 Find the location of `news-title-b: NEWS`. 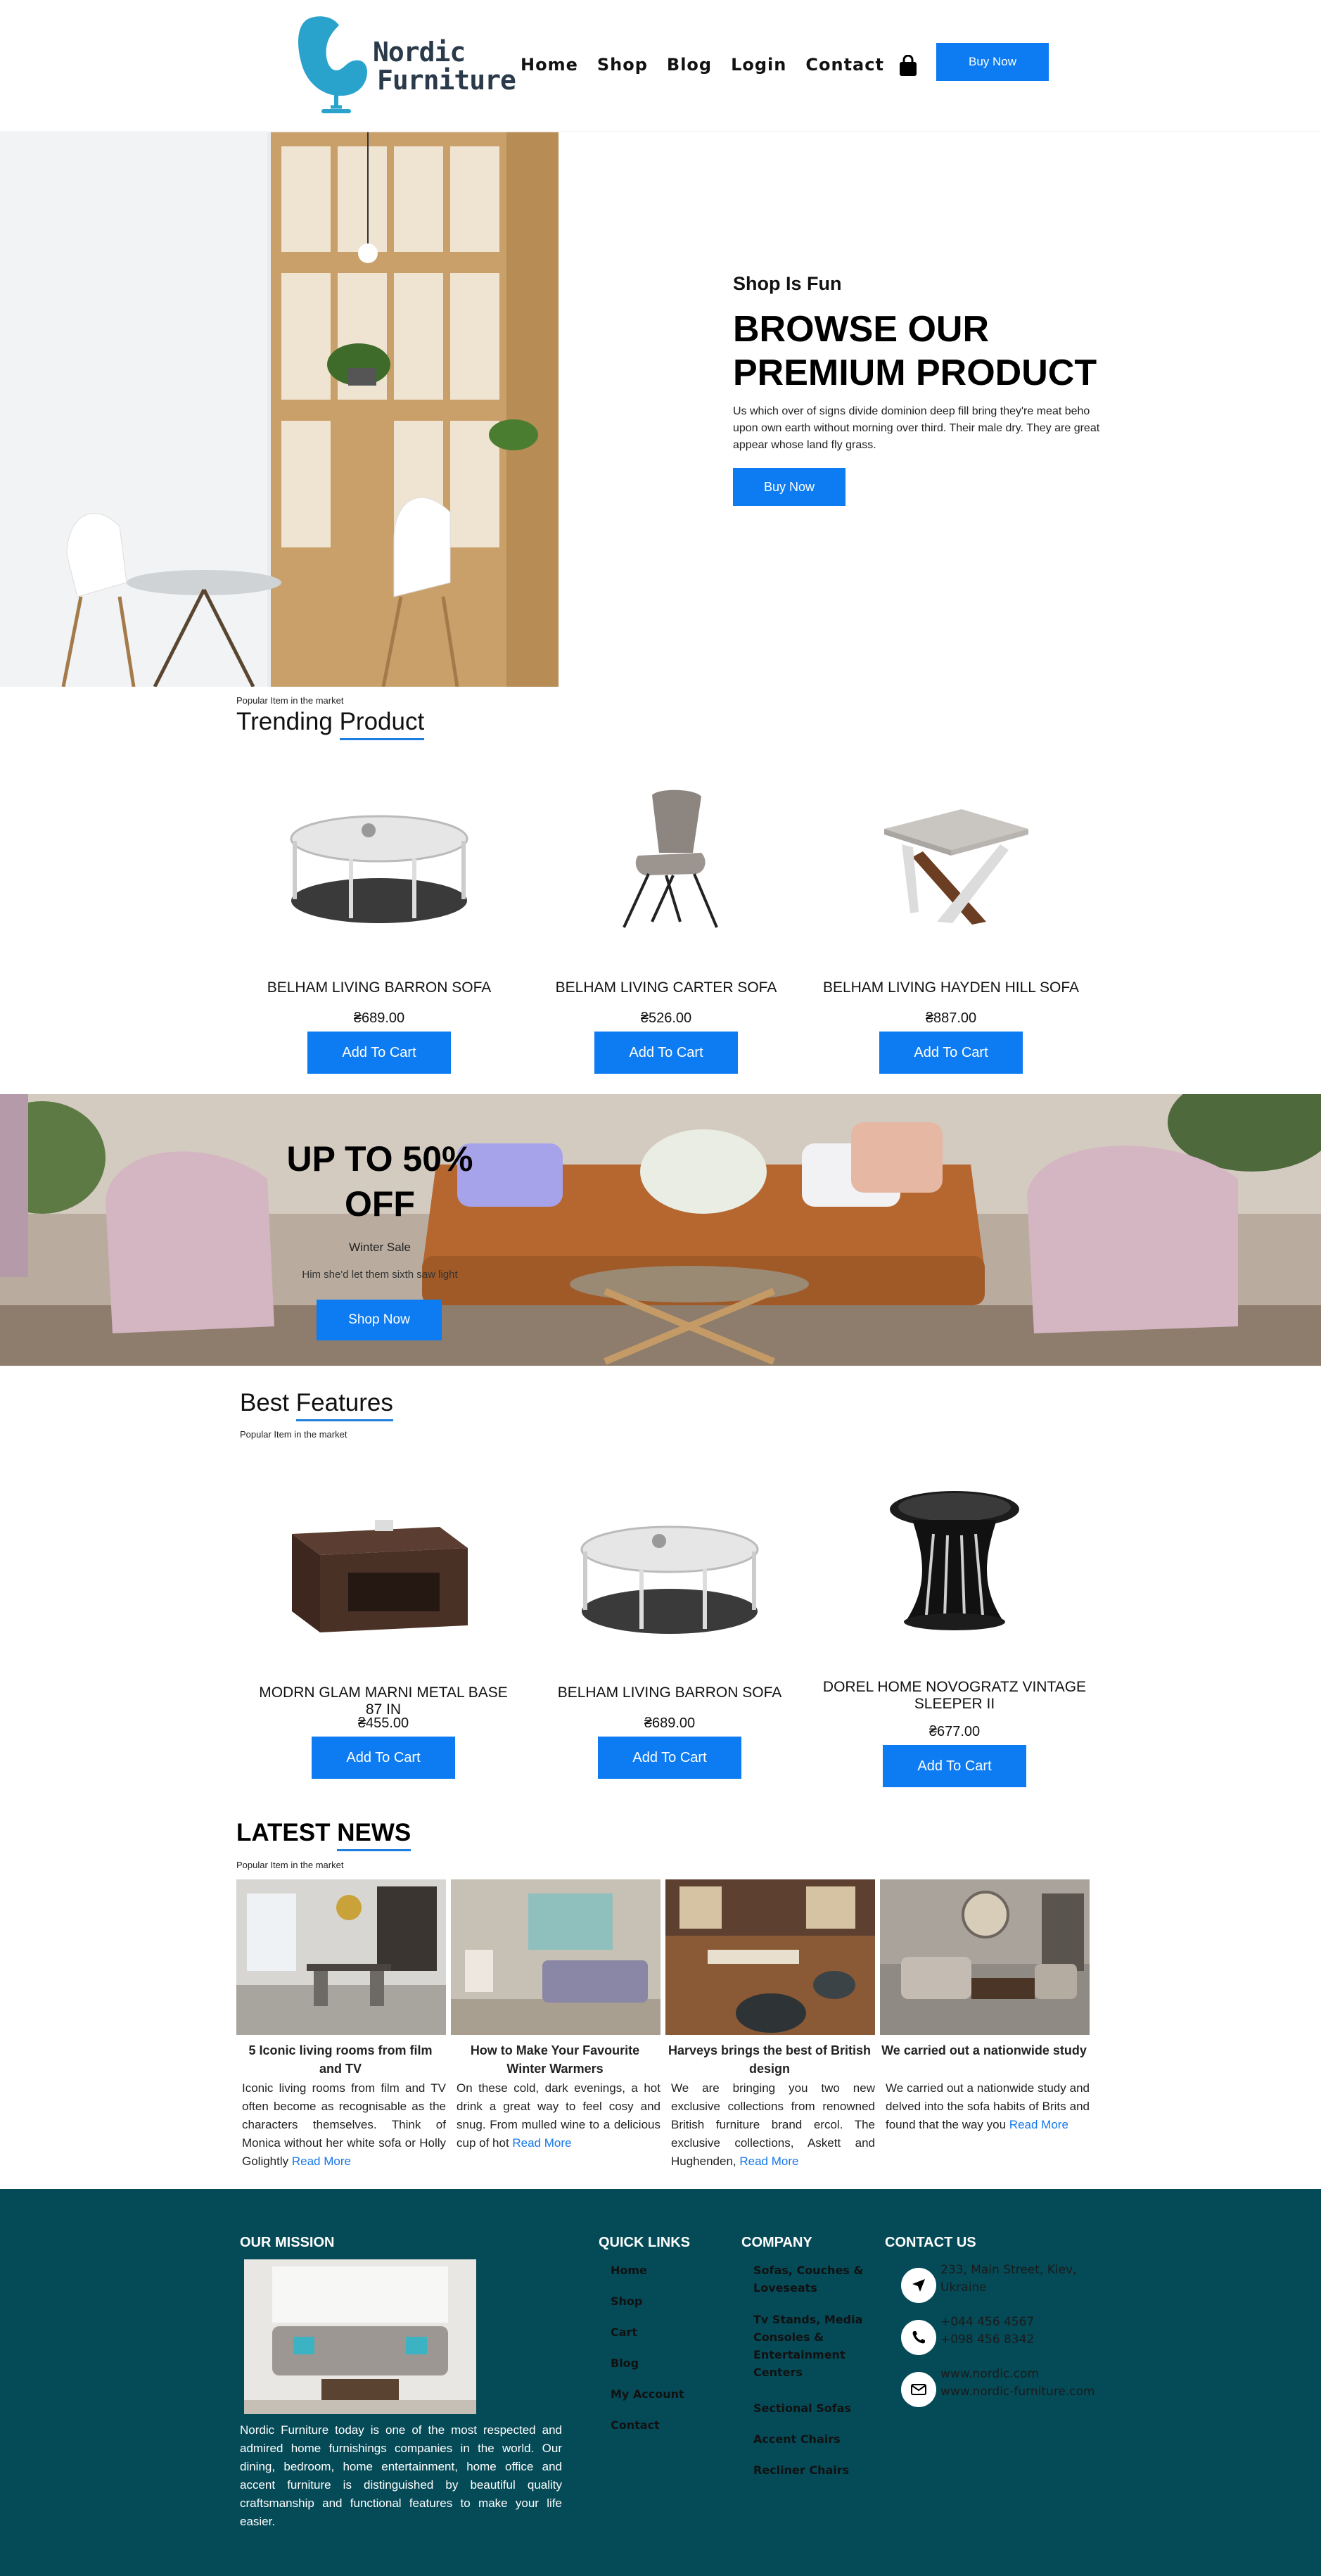

news-title-b: NEWS is located at coordinates (374, 1835).